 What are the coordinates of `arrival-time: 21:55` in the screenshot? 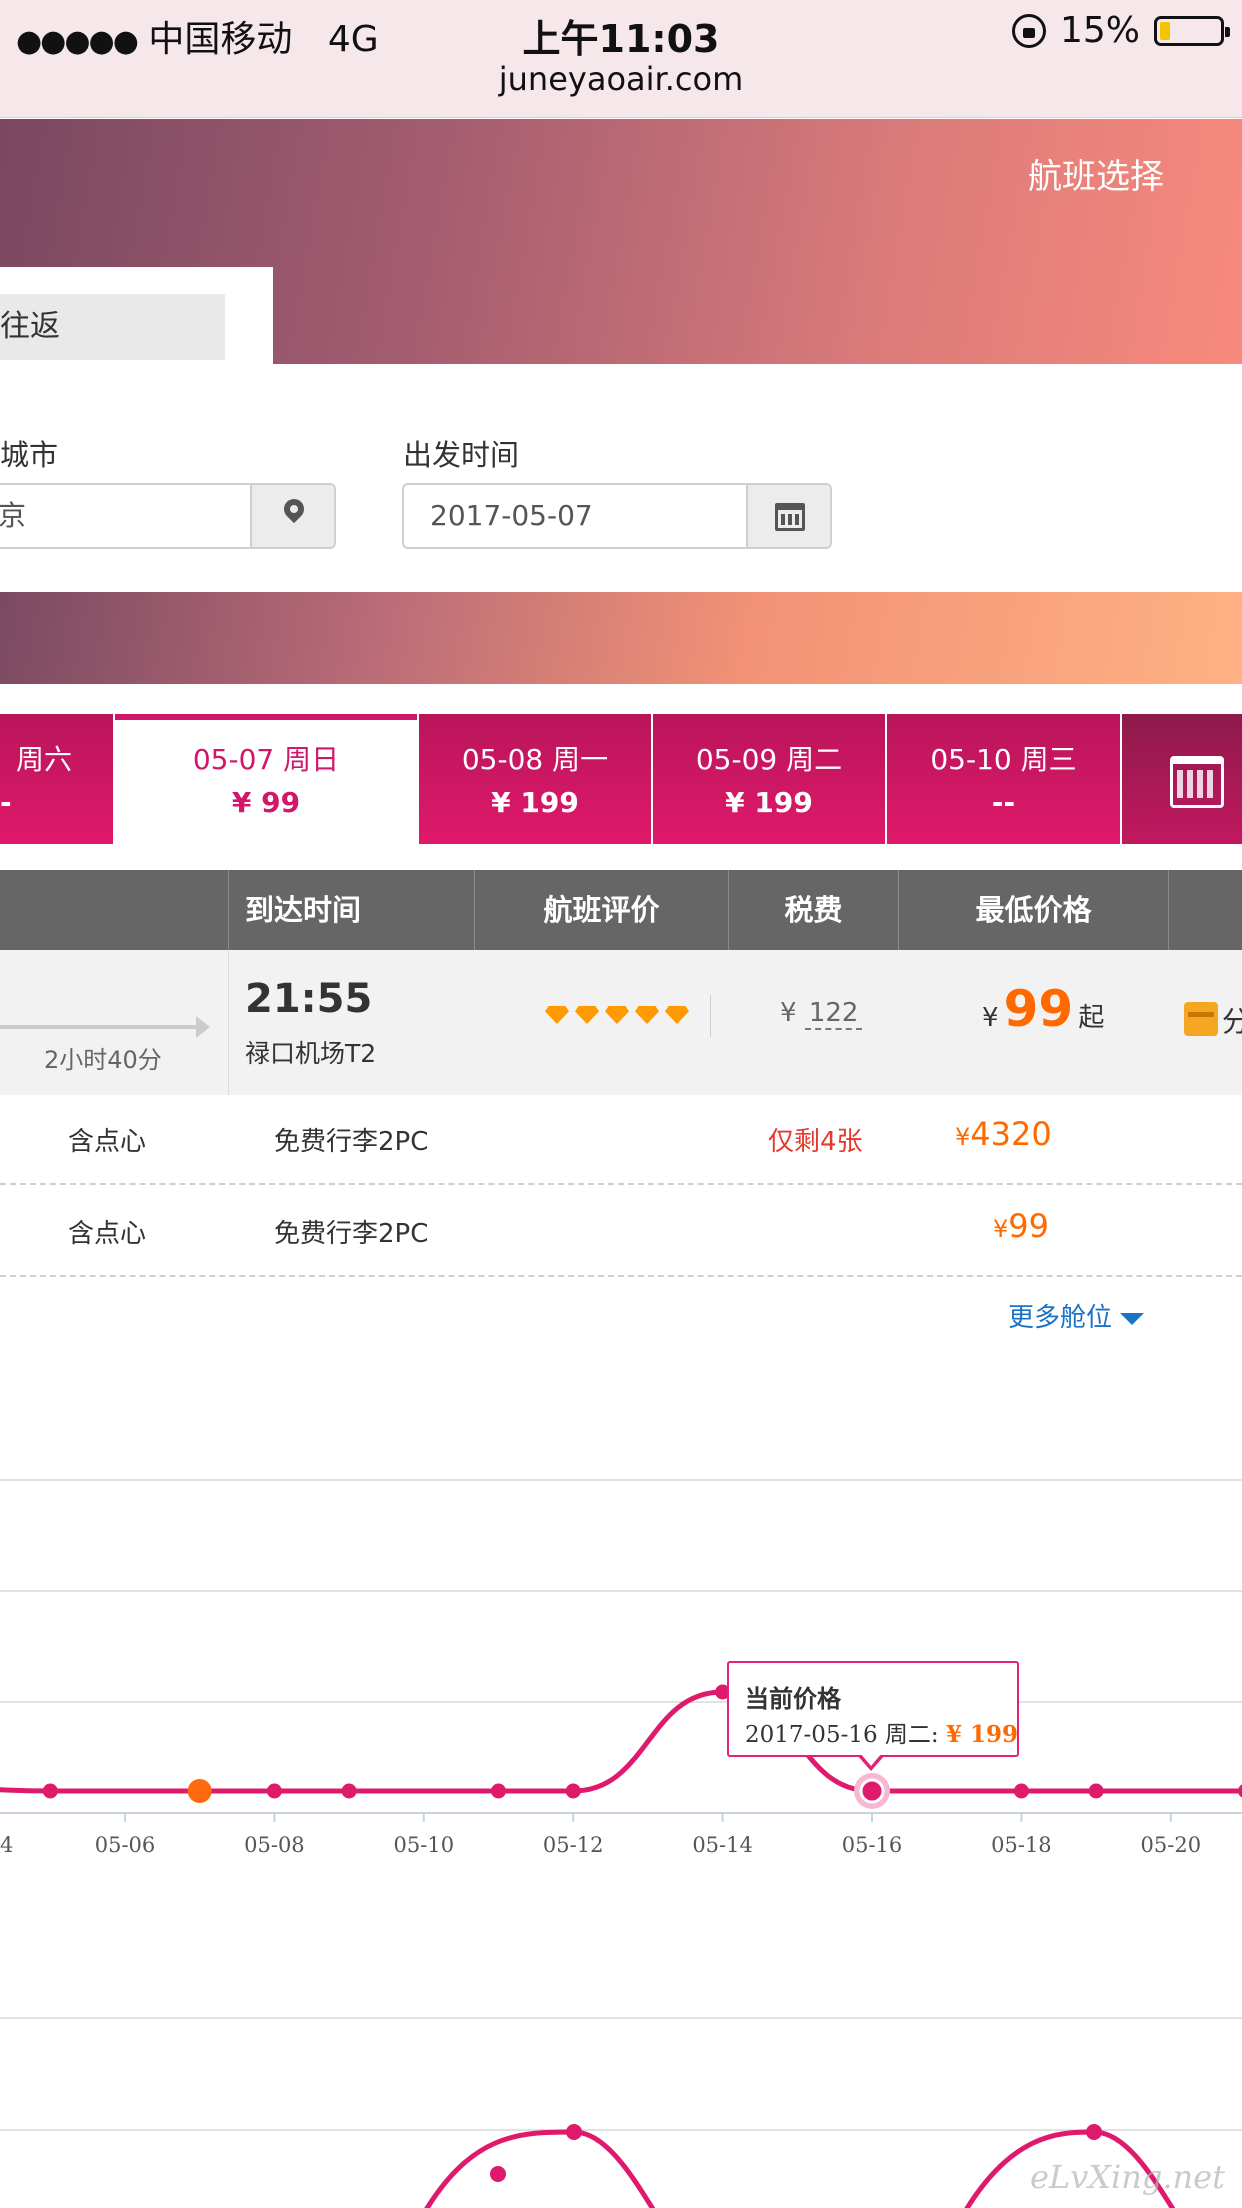 It's located at (309, 999).